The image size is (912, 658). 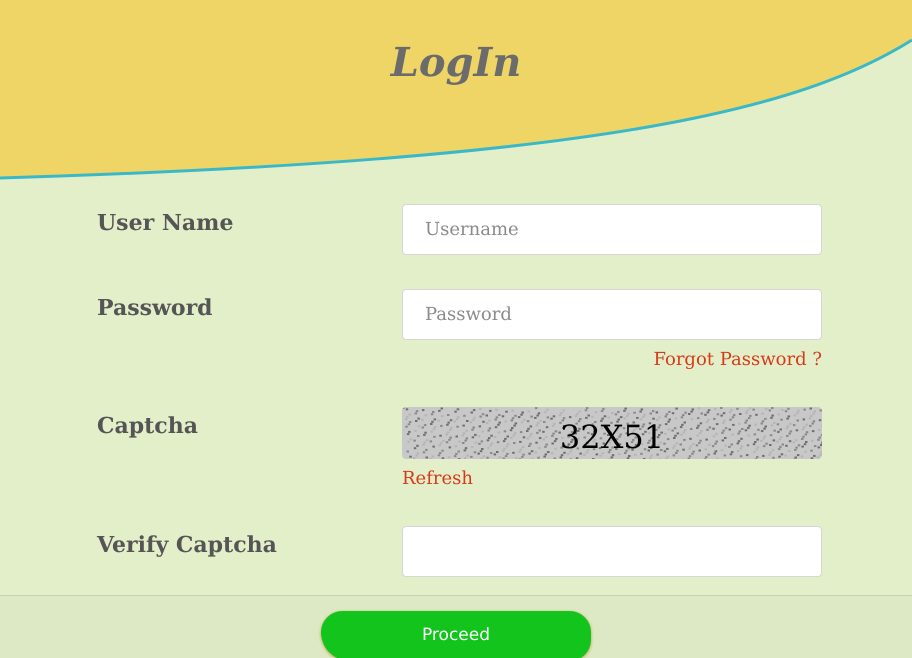 I want to click on input-field: Password, so click(x=612, y=314).